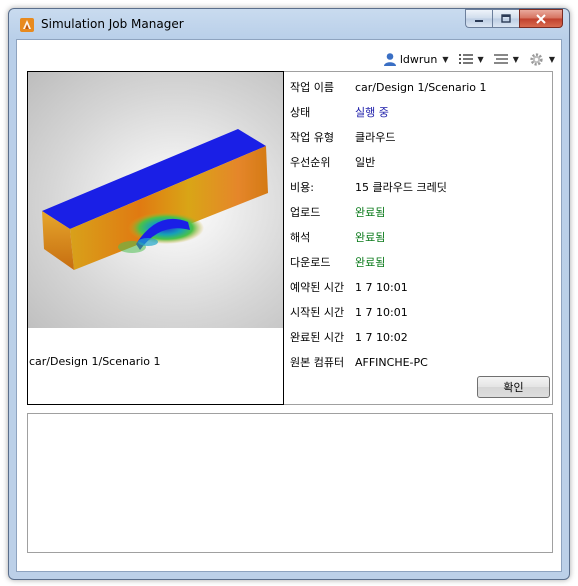 The image size is (578, 586). What do you see at coordinates (317, 362) in the screenshot?
I see `property-label: 원본 컴퓨터` at bounding box center [317, 362].